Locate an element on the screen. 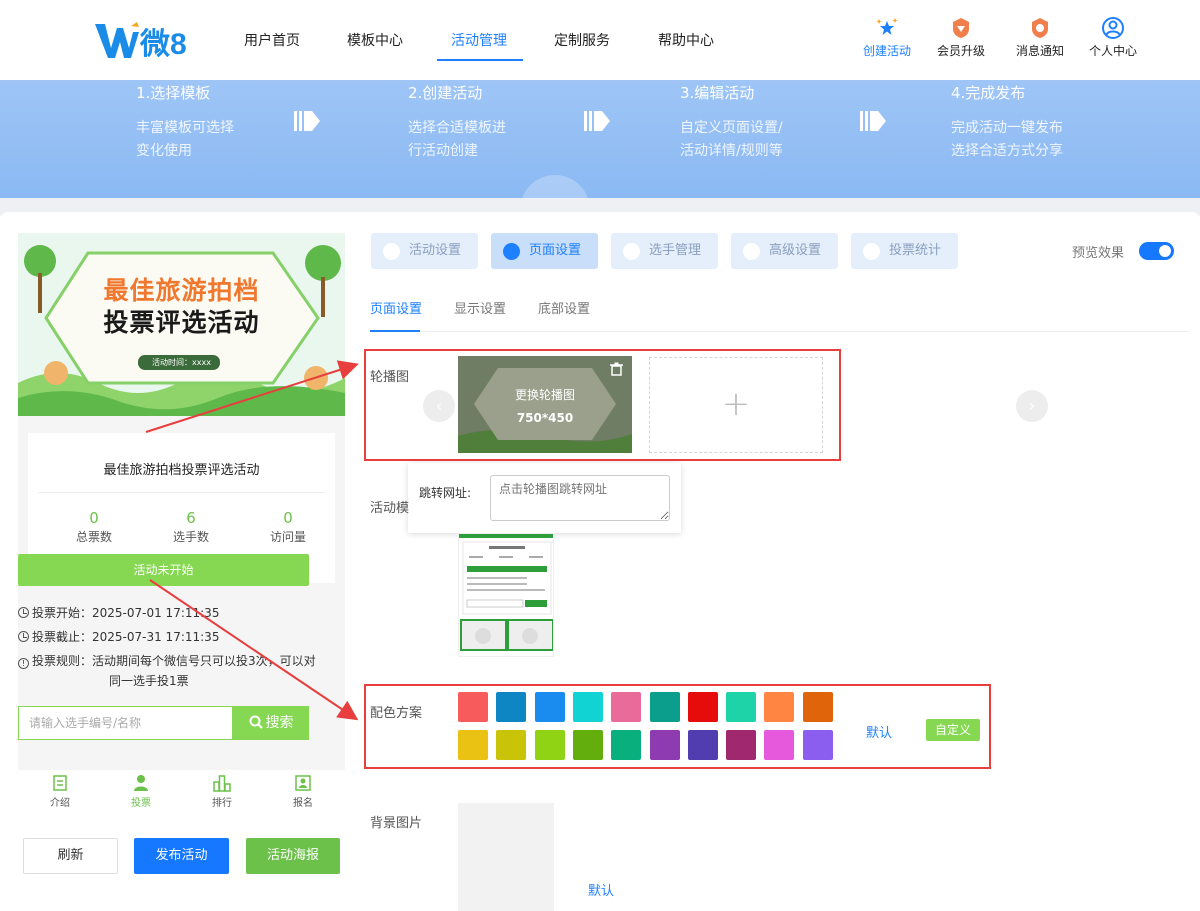 The width and height of the screenshot is (1200, 911). carousel-next-button: › is located at coordinates (1032, 406).